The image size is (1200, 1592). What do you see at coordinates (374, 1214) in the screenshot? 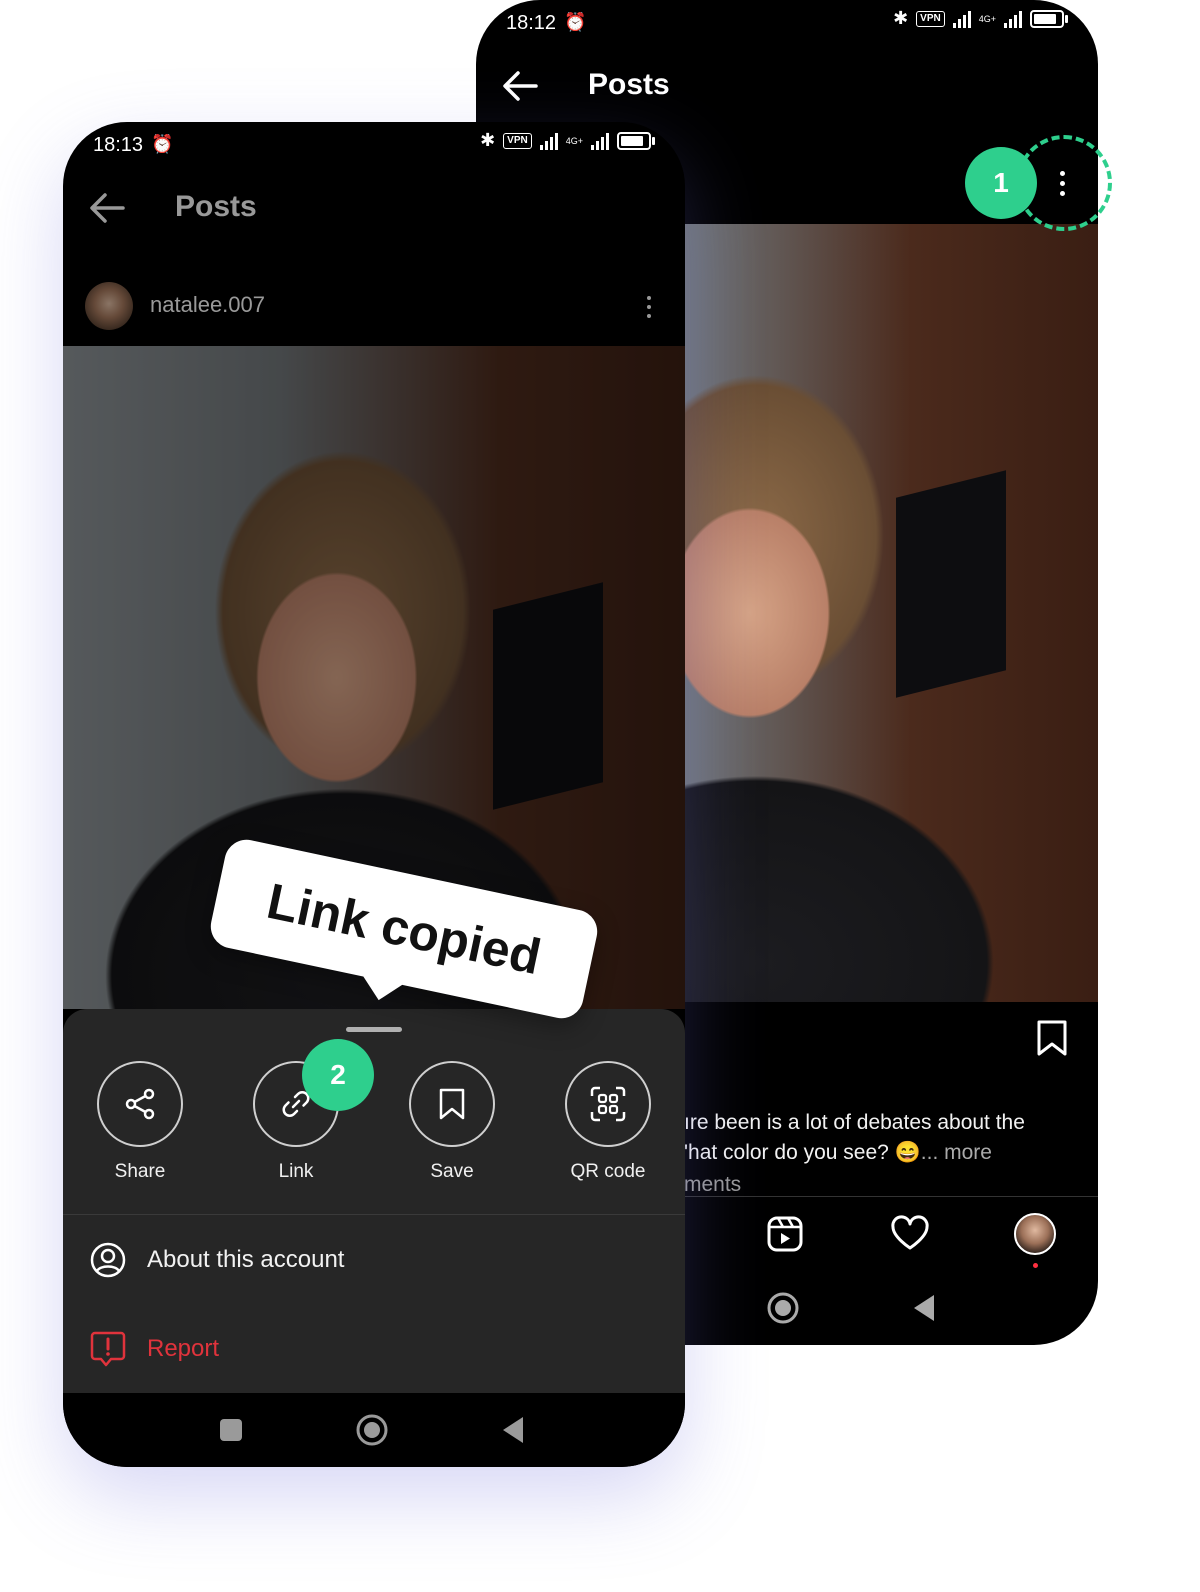
I see `divider` at bounding box center [374, 1214].